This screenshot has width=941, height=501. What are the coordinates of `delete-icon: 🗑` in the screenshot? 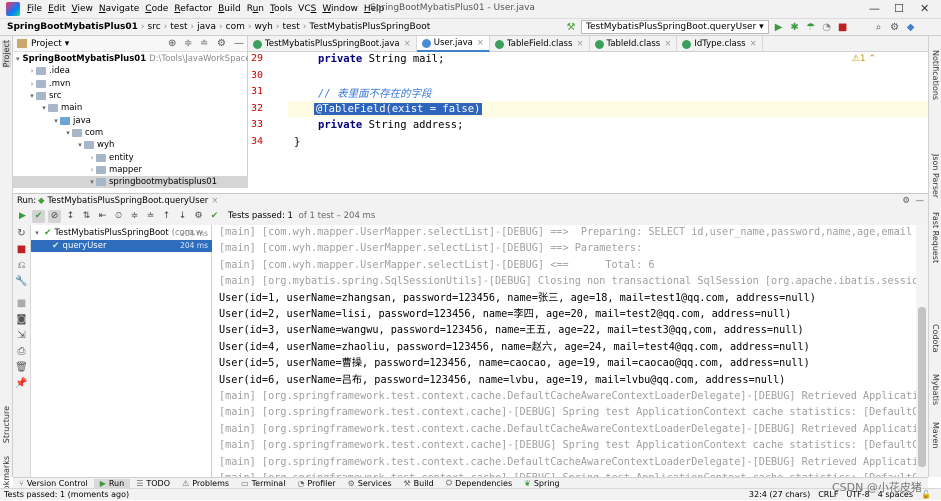 It's located at (21, 367).